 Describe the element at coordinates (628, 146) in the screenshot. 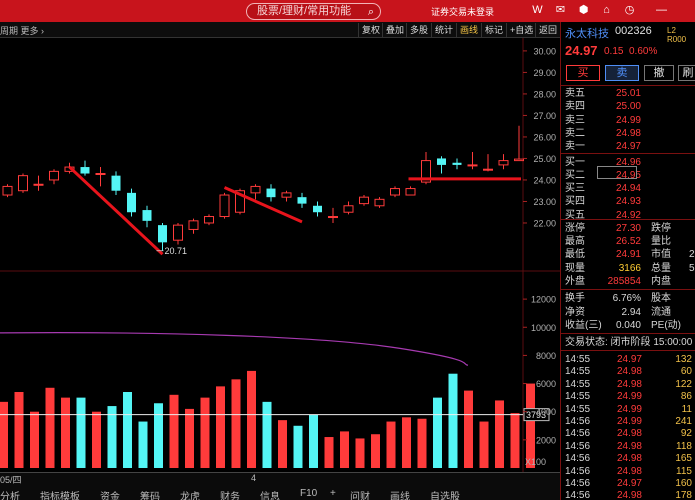

I see `ask-level: 卖一 24.97` at that location.